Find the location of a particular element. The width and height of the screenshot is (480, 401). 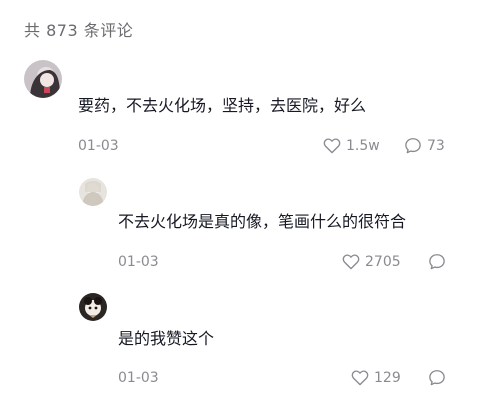

reply-button: 73 is located at coordinates (424, 145).